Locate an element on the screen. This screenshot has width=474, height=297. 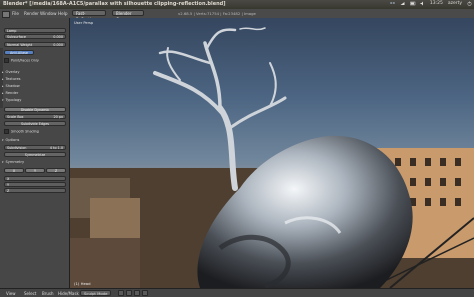
menu-help: Help is located at coordinates (63, 13).